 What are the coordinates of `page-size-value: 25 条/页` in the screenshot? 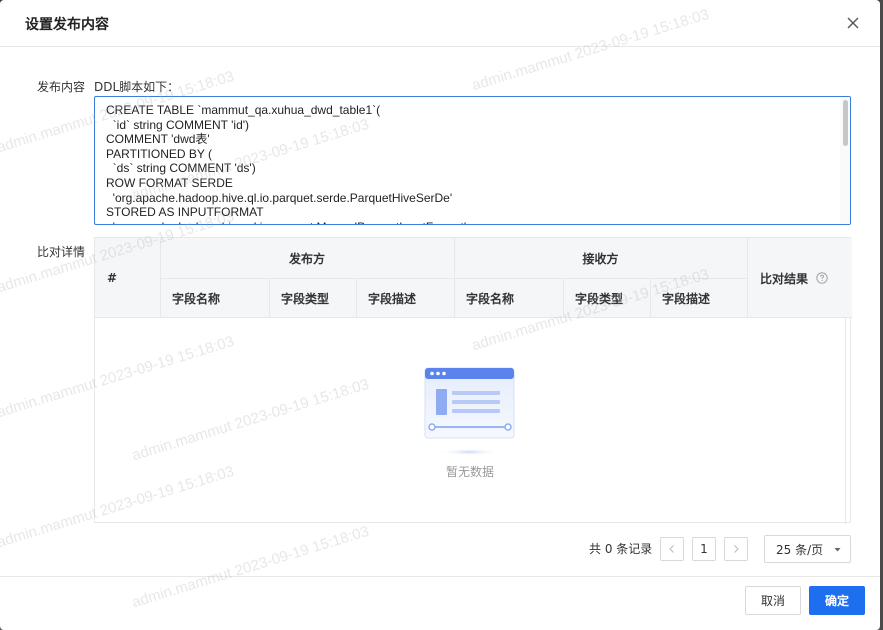 It's located at (800, 549).